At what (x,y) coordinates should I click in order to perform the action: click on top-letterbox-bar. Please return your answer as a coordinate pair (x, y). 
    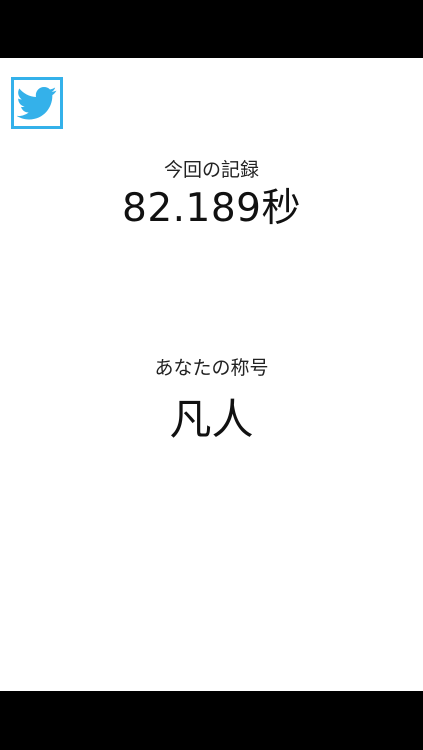
    Looking at the image, I should click on (211, 29).